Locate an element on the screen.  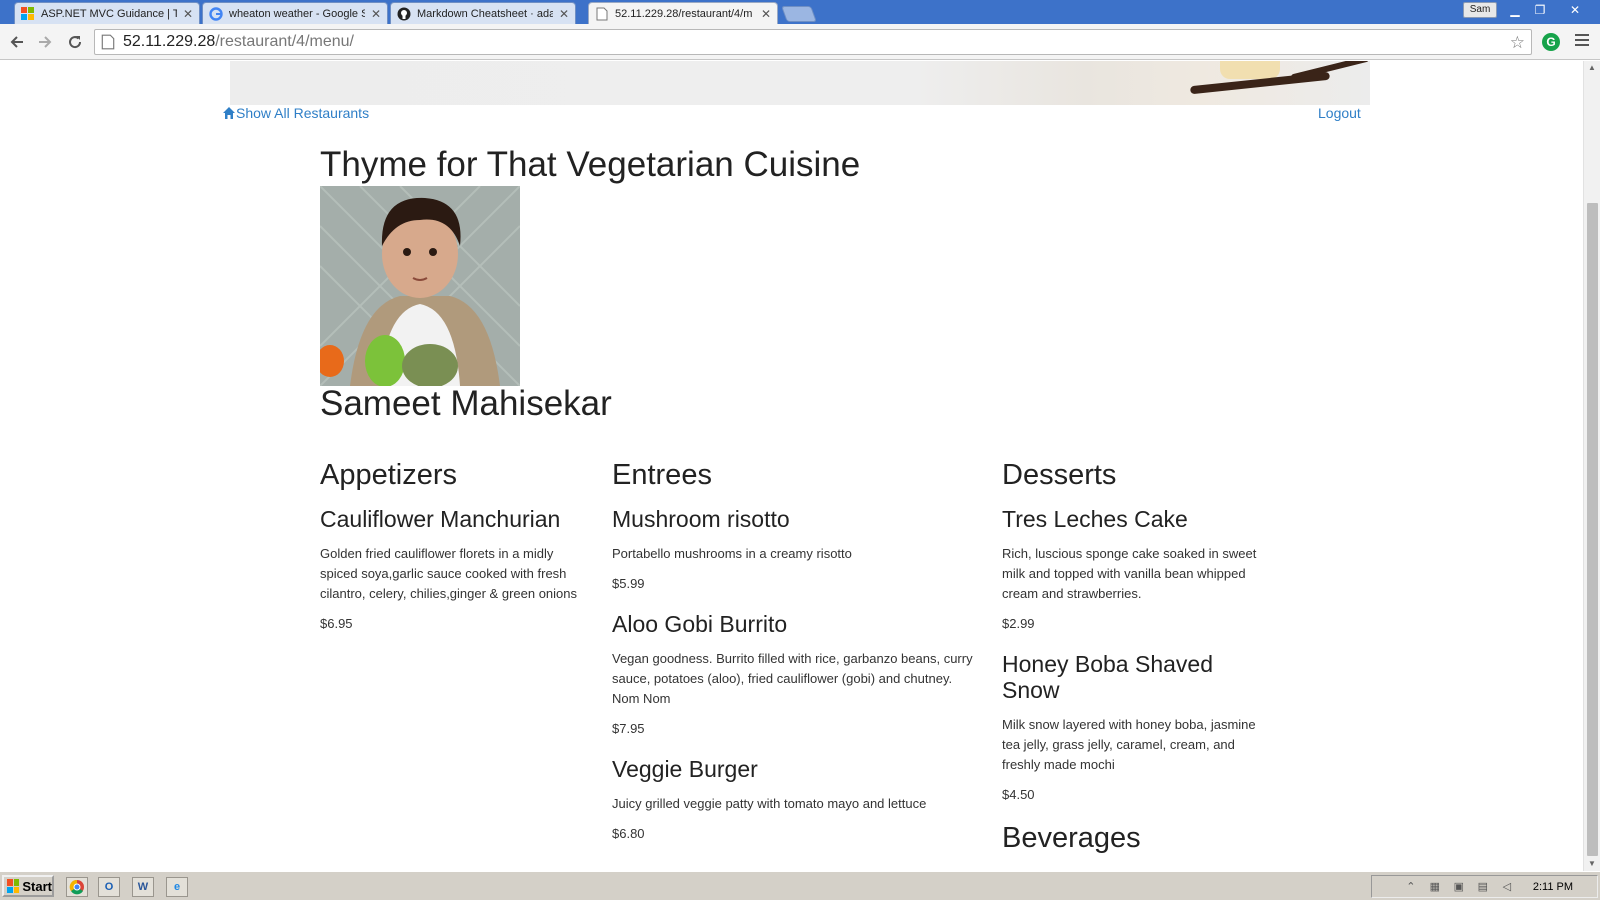
start-button: Start is located at coordinates (28, 886).